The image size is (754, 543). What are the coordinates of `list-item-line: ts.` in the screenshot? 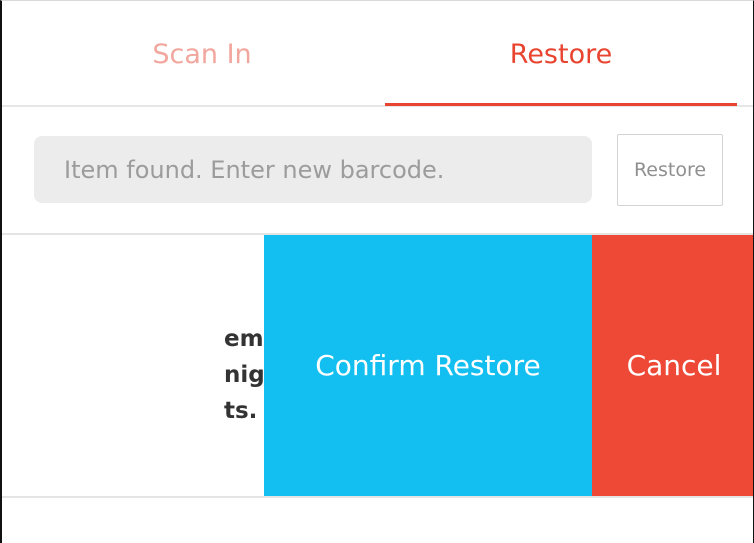 It's located at (241, 411).